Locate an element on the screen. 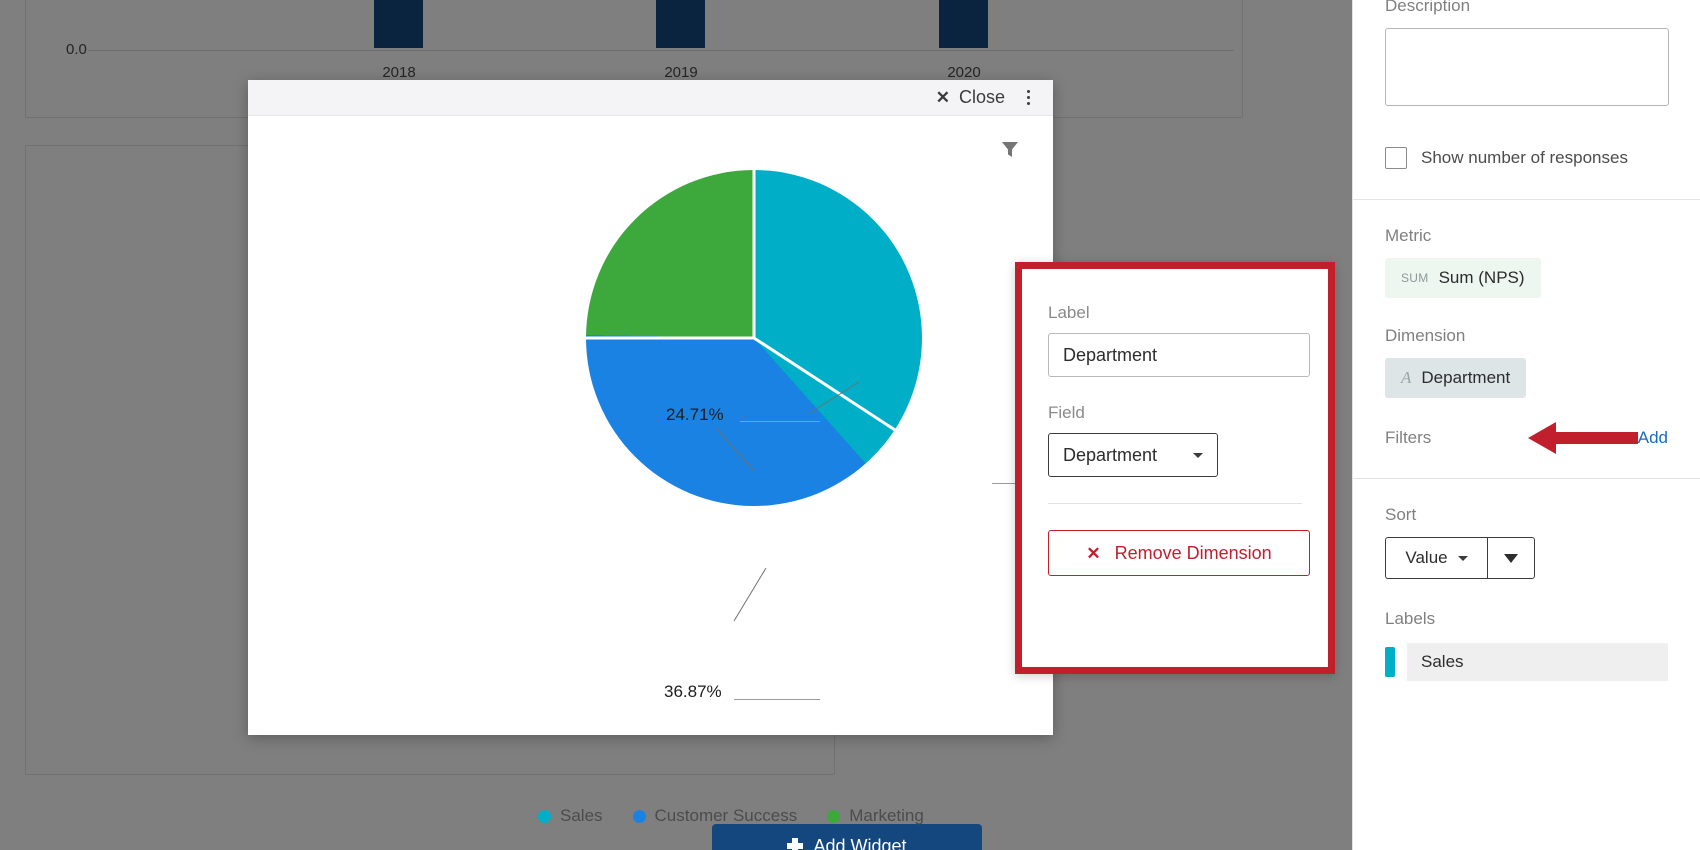 This screenshot has height=850, width=1700. labels-section: Labels Sales is located at coordinates (1526, 645).